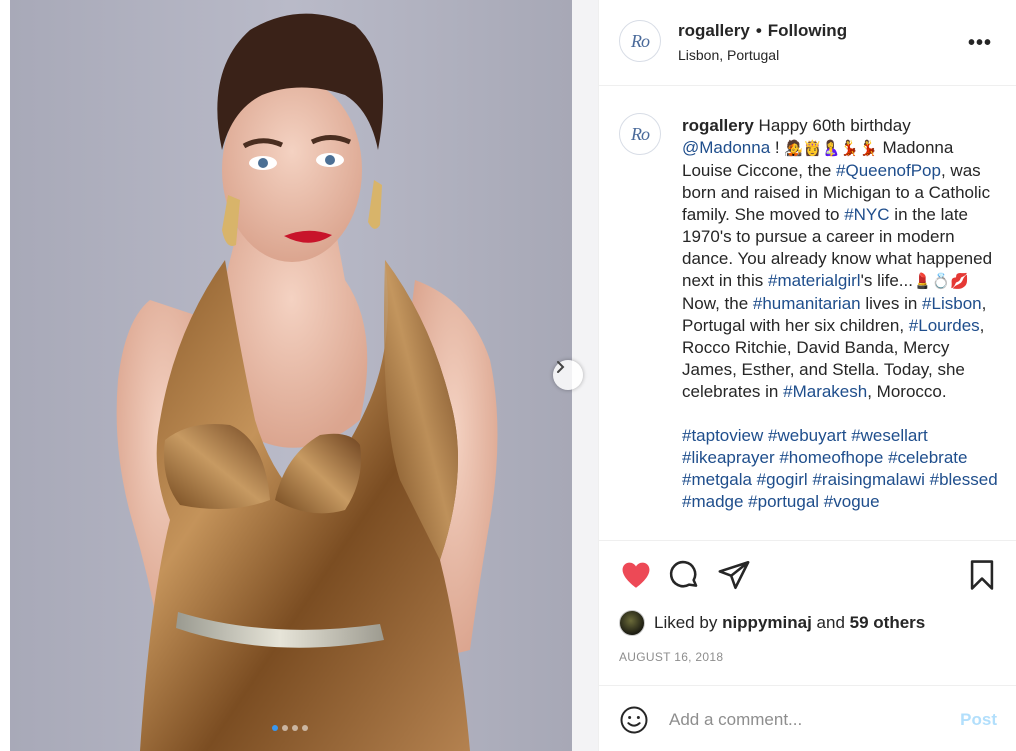 The height and width of the screenshot is (751, 1016). What do you see at coordinates (728, 457) in the screenshot?
I see `hashtag-link: #likeaprayer` at bounding box center [728, 457].